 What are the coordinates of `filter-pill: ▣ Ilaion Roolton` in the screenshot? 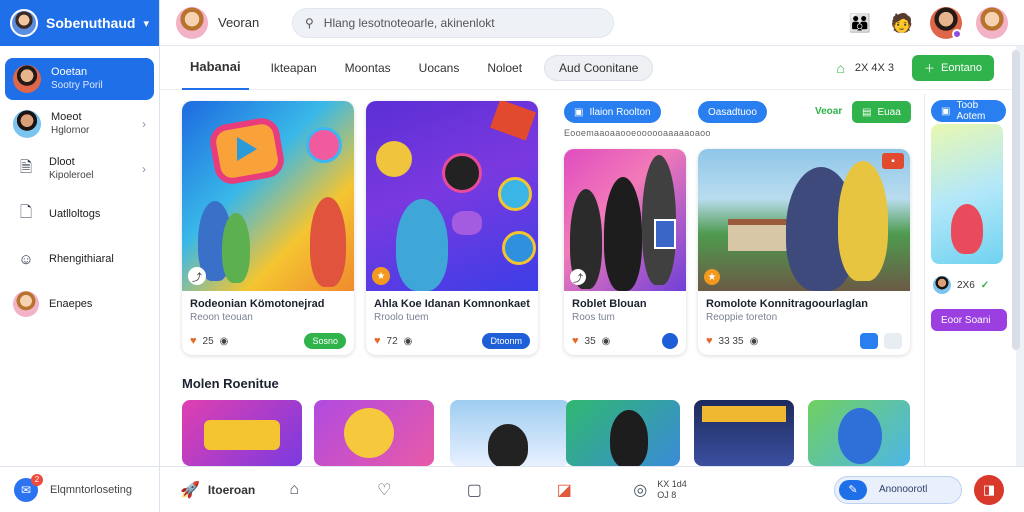 It's located at (612, 112).